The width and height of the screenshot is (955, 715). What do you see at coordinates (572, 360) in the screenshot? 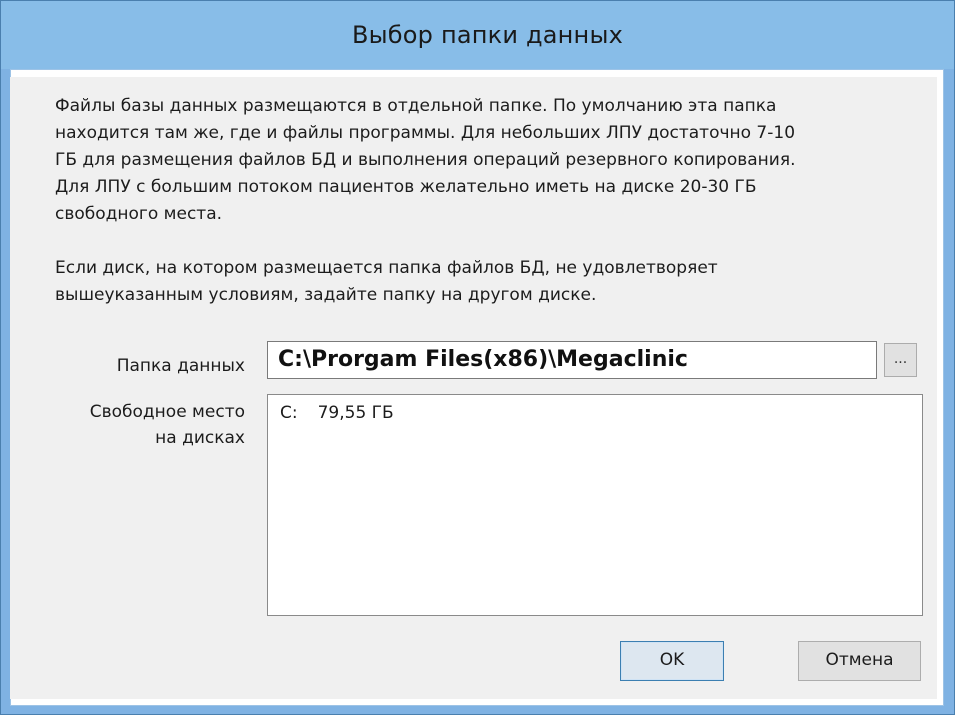
I see `data-folder-input: C:\Prorgam Files(x86)\Megaclinic` at bounding box center [572, 360].